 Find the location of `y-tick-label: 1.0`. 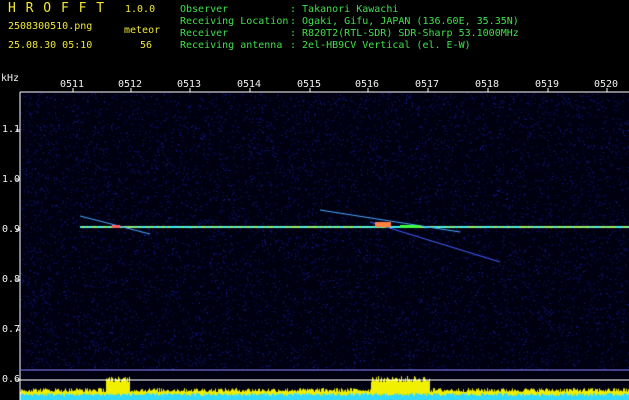

y-tick-label: 1.0 is located at coordinates (11, 179).